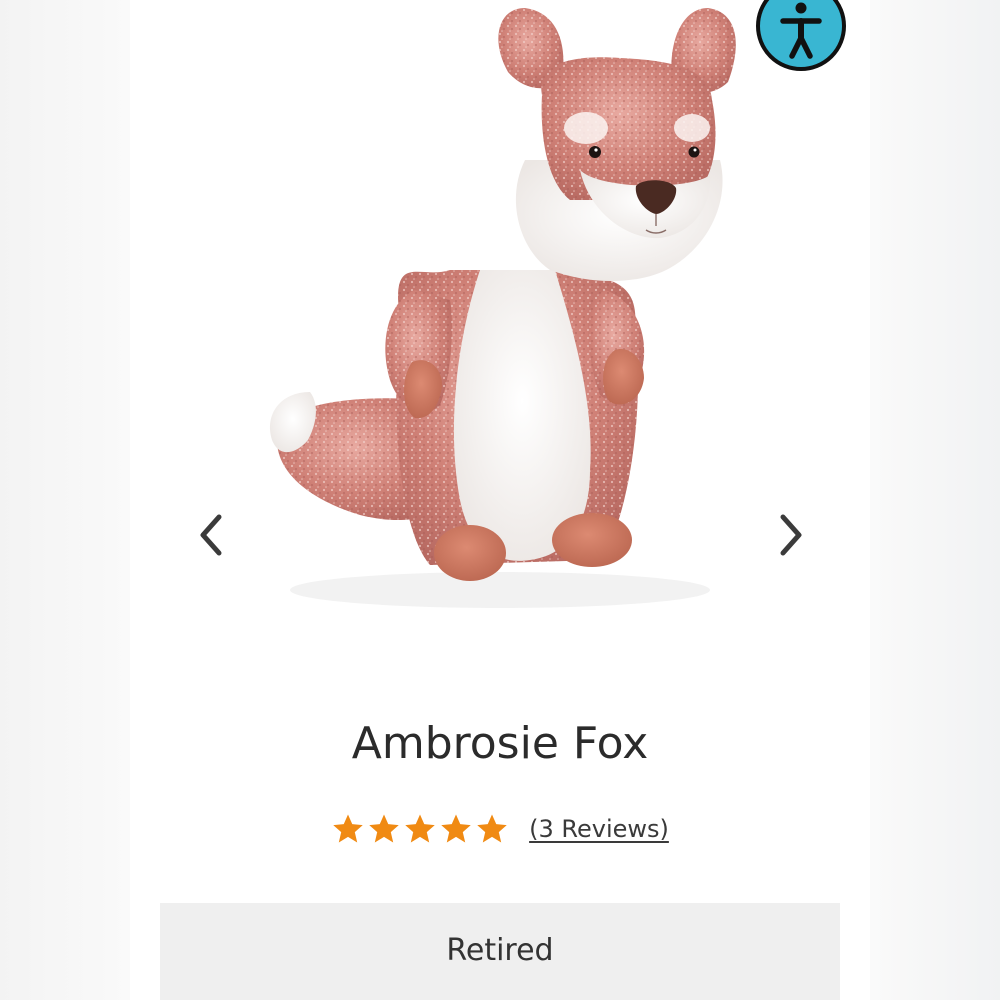 This screenshot has height=1000, width=1000. I want to click on reviews-link: (3 Reviews), so click(599, 829).